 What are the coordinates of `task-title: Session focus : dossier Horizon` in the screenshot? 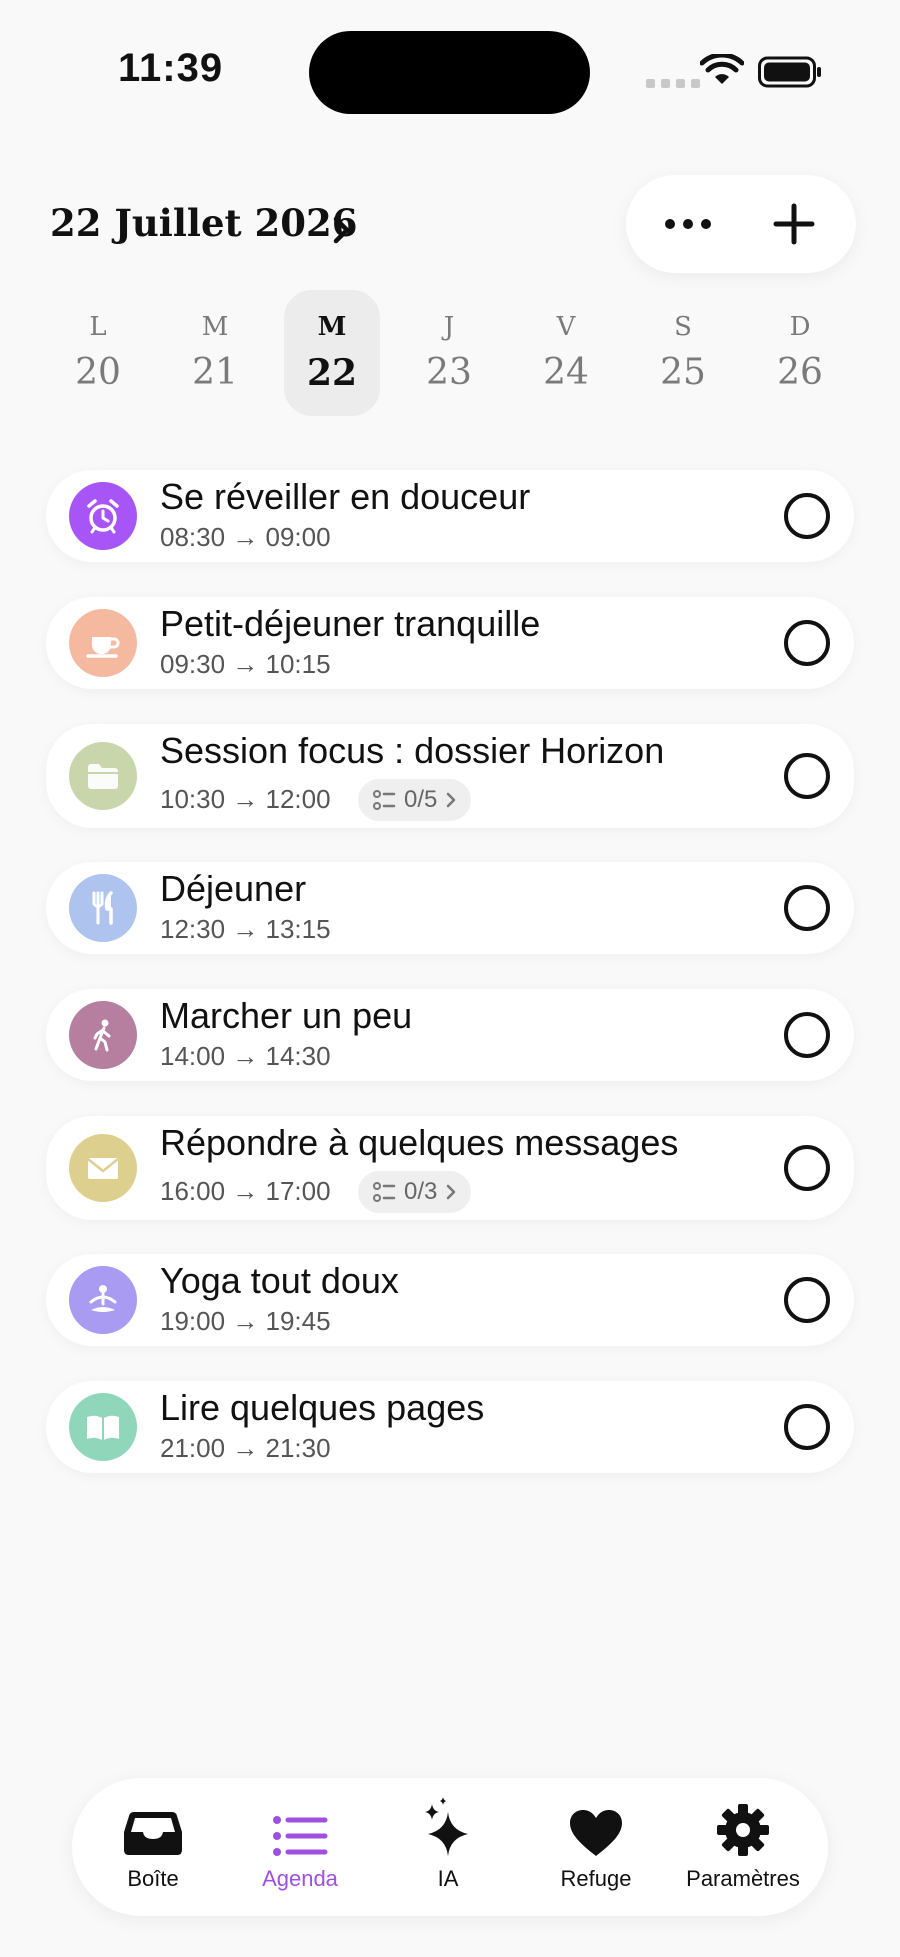 It's located at (412, 750).